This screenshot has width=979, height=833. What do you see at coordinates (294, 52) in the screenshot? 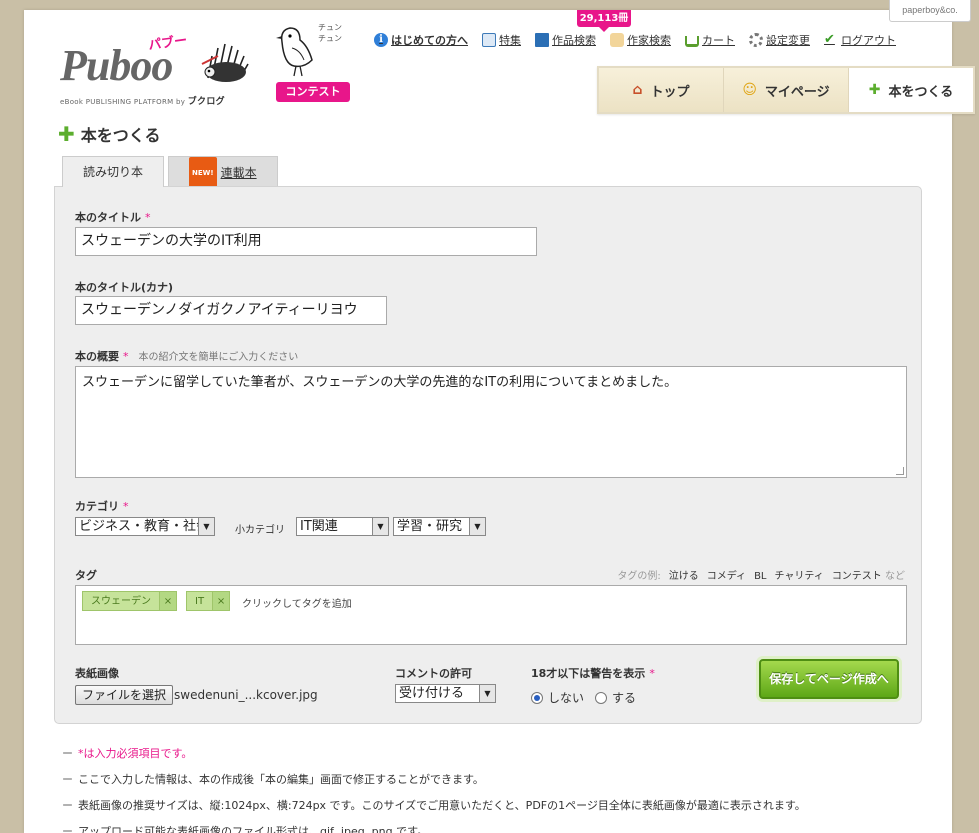
I see `bird-icon` at bounding box center [294, 52].